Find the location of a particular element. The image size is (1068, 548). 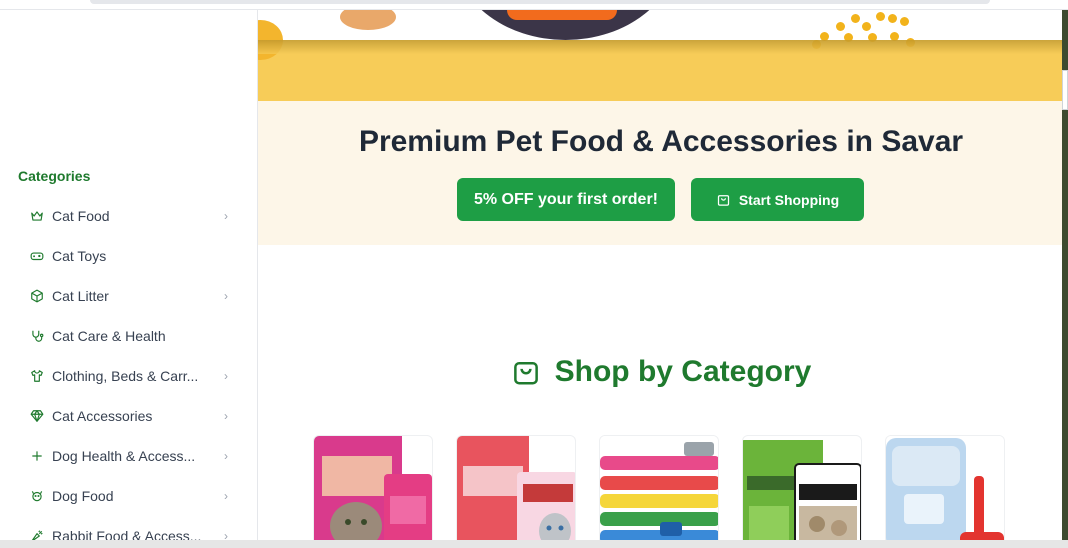

cat-food-packs-image is located at coordinates (373, 492).